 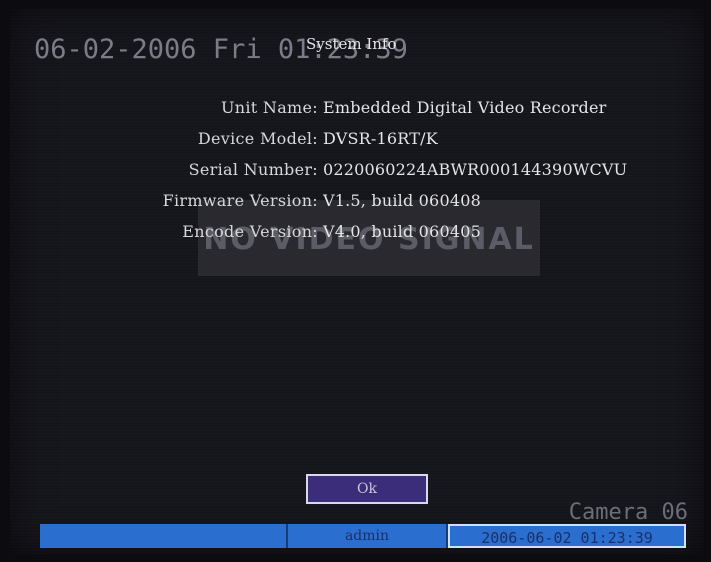 What do you see at coordinates (380, 138) in the screenshot?
I see `info-value: DVSR-16RT/K` at bounding box center [380, 138].